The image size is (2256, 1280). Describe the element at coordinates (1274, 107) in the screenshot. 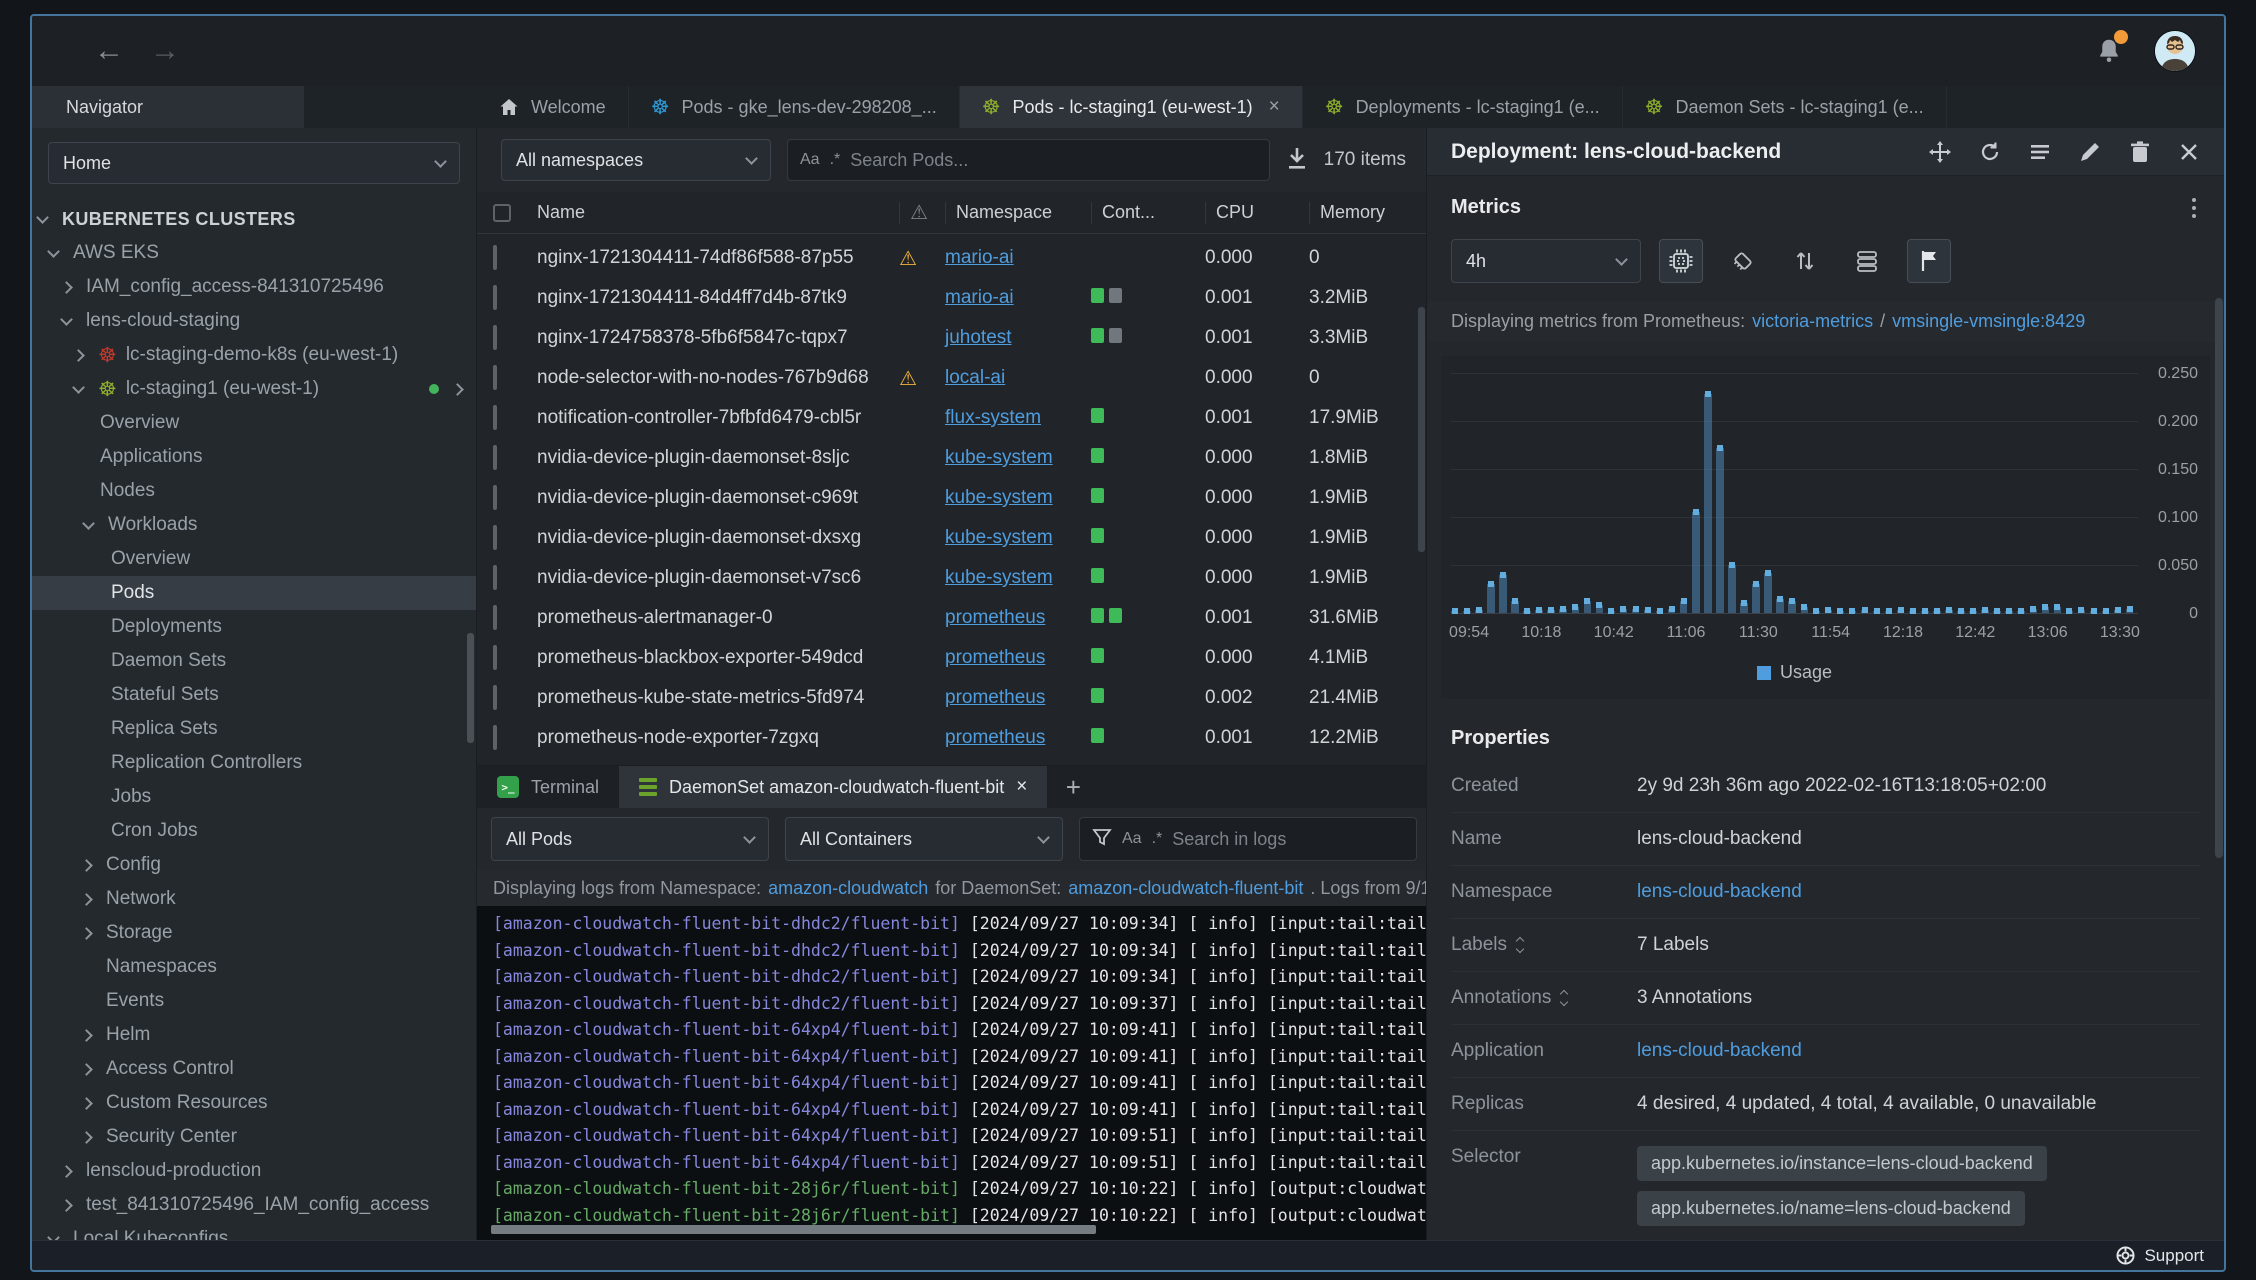

I see `close-tab-icon: ×` at that location.